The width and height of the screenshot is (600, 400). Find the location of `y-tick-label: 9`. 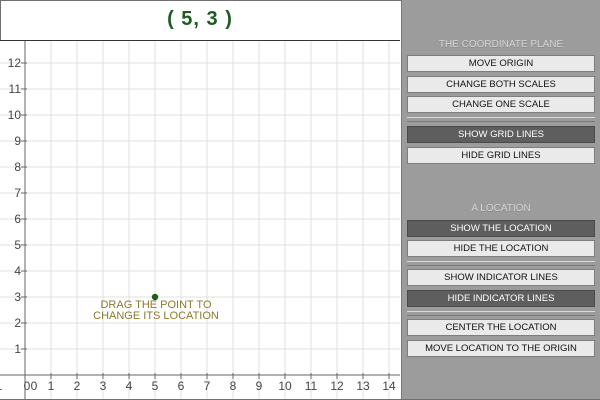

y-tick-label: 9 is located at coordinates (17, 141).